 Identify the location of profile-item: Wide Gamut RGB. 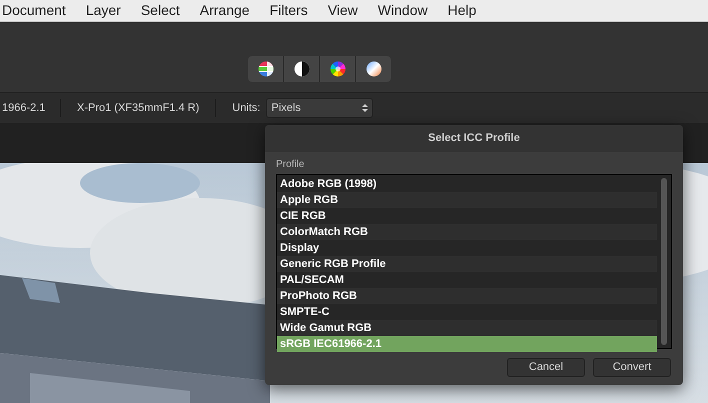
(467, 328).